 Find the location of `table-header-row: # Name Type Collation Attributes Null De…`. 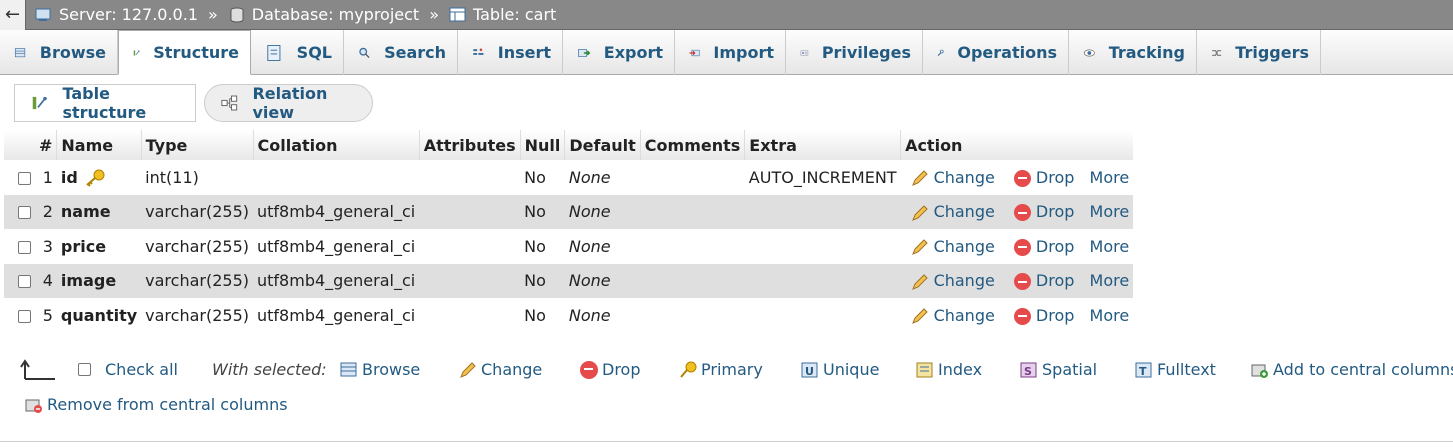

table-header-row: # Name Type Collation Attributes Null De… is located at coordinates (569, 145).